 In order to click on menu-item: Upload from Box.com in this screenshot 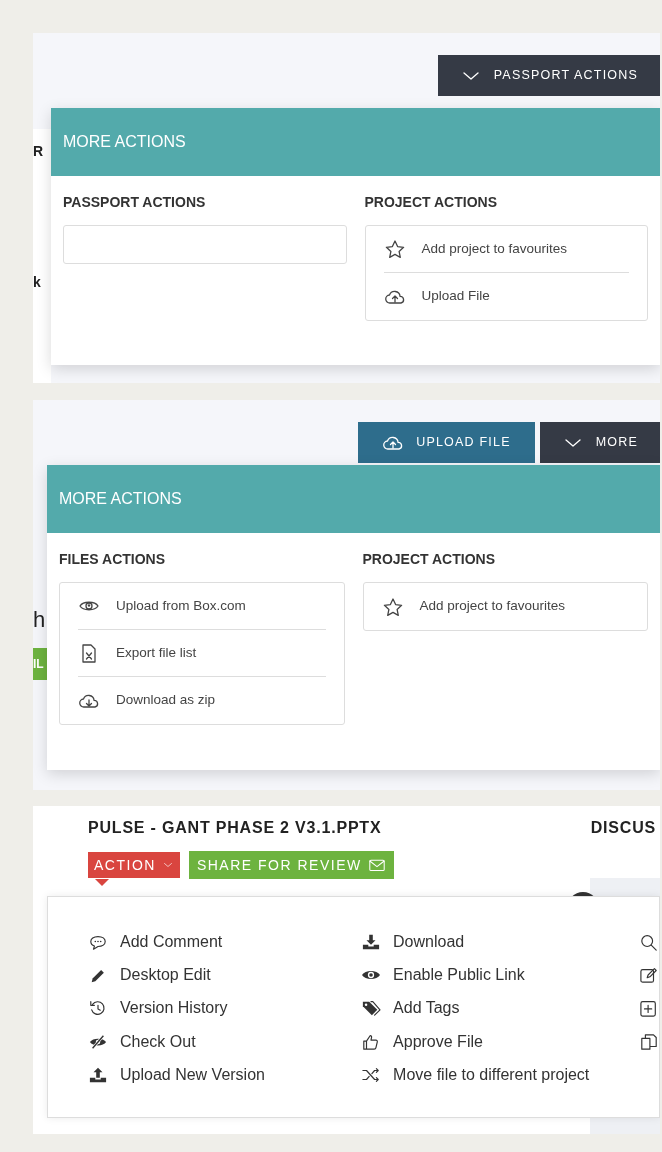, I will do `click(202, 606)`.